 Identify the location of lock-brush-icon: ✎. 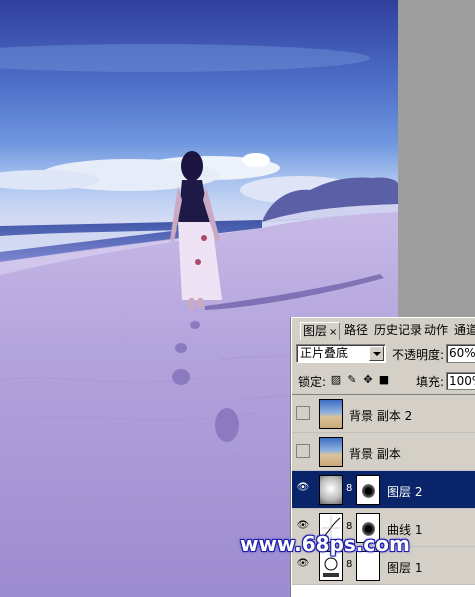
(352, 380).